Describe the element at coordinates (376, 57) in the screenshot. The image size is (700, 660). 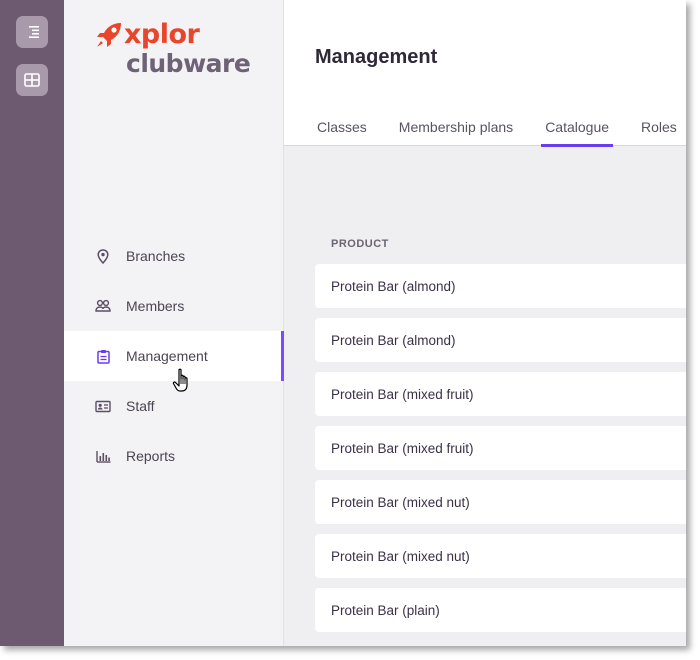
I see `page-title: Management` at that location.